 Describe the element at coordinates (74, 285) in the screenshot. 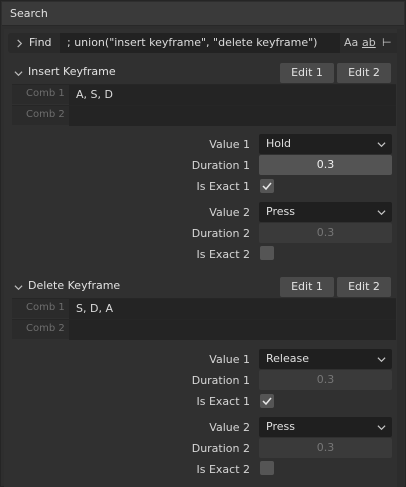

I see `section-title: Delete Keyframe` at that location.